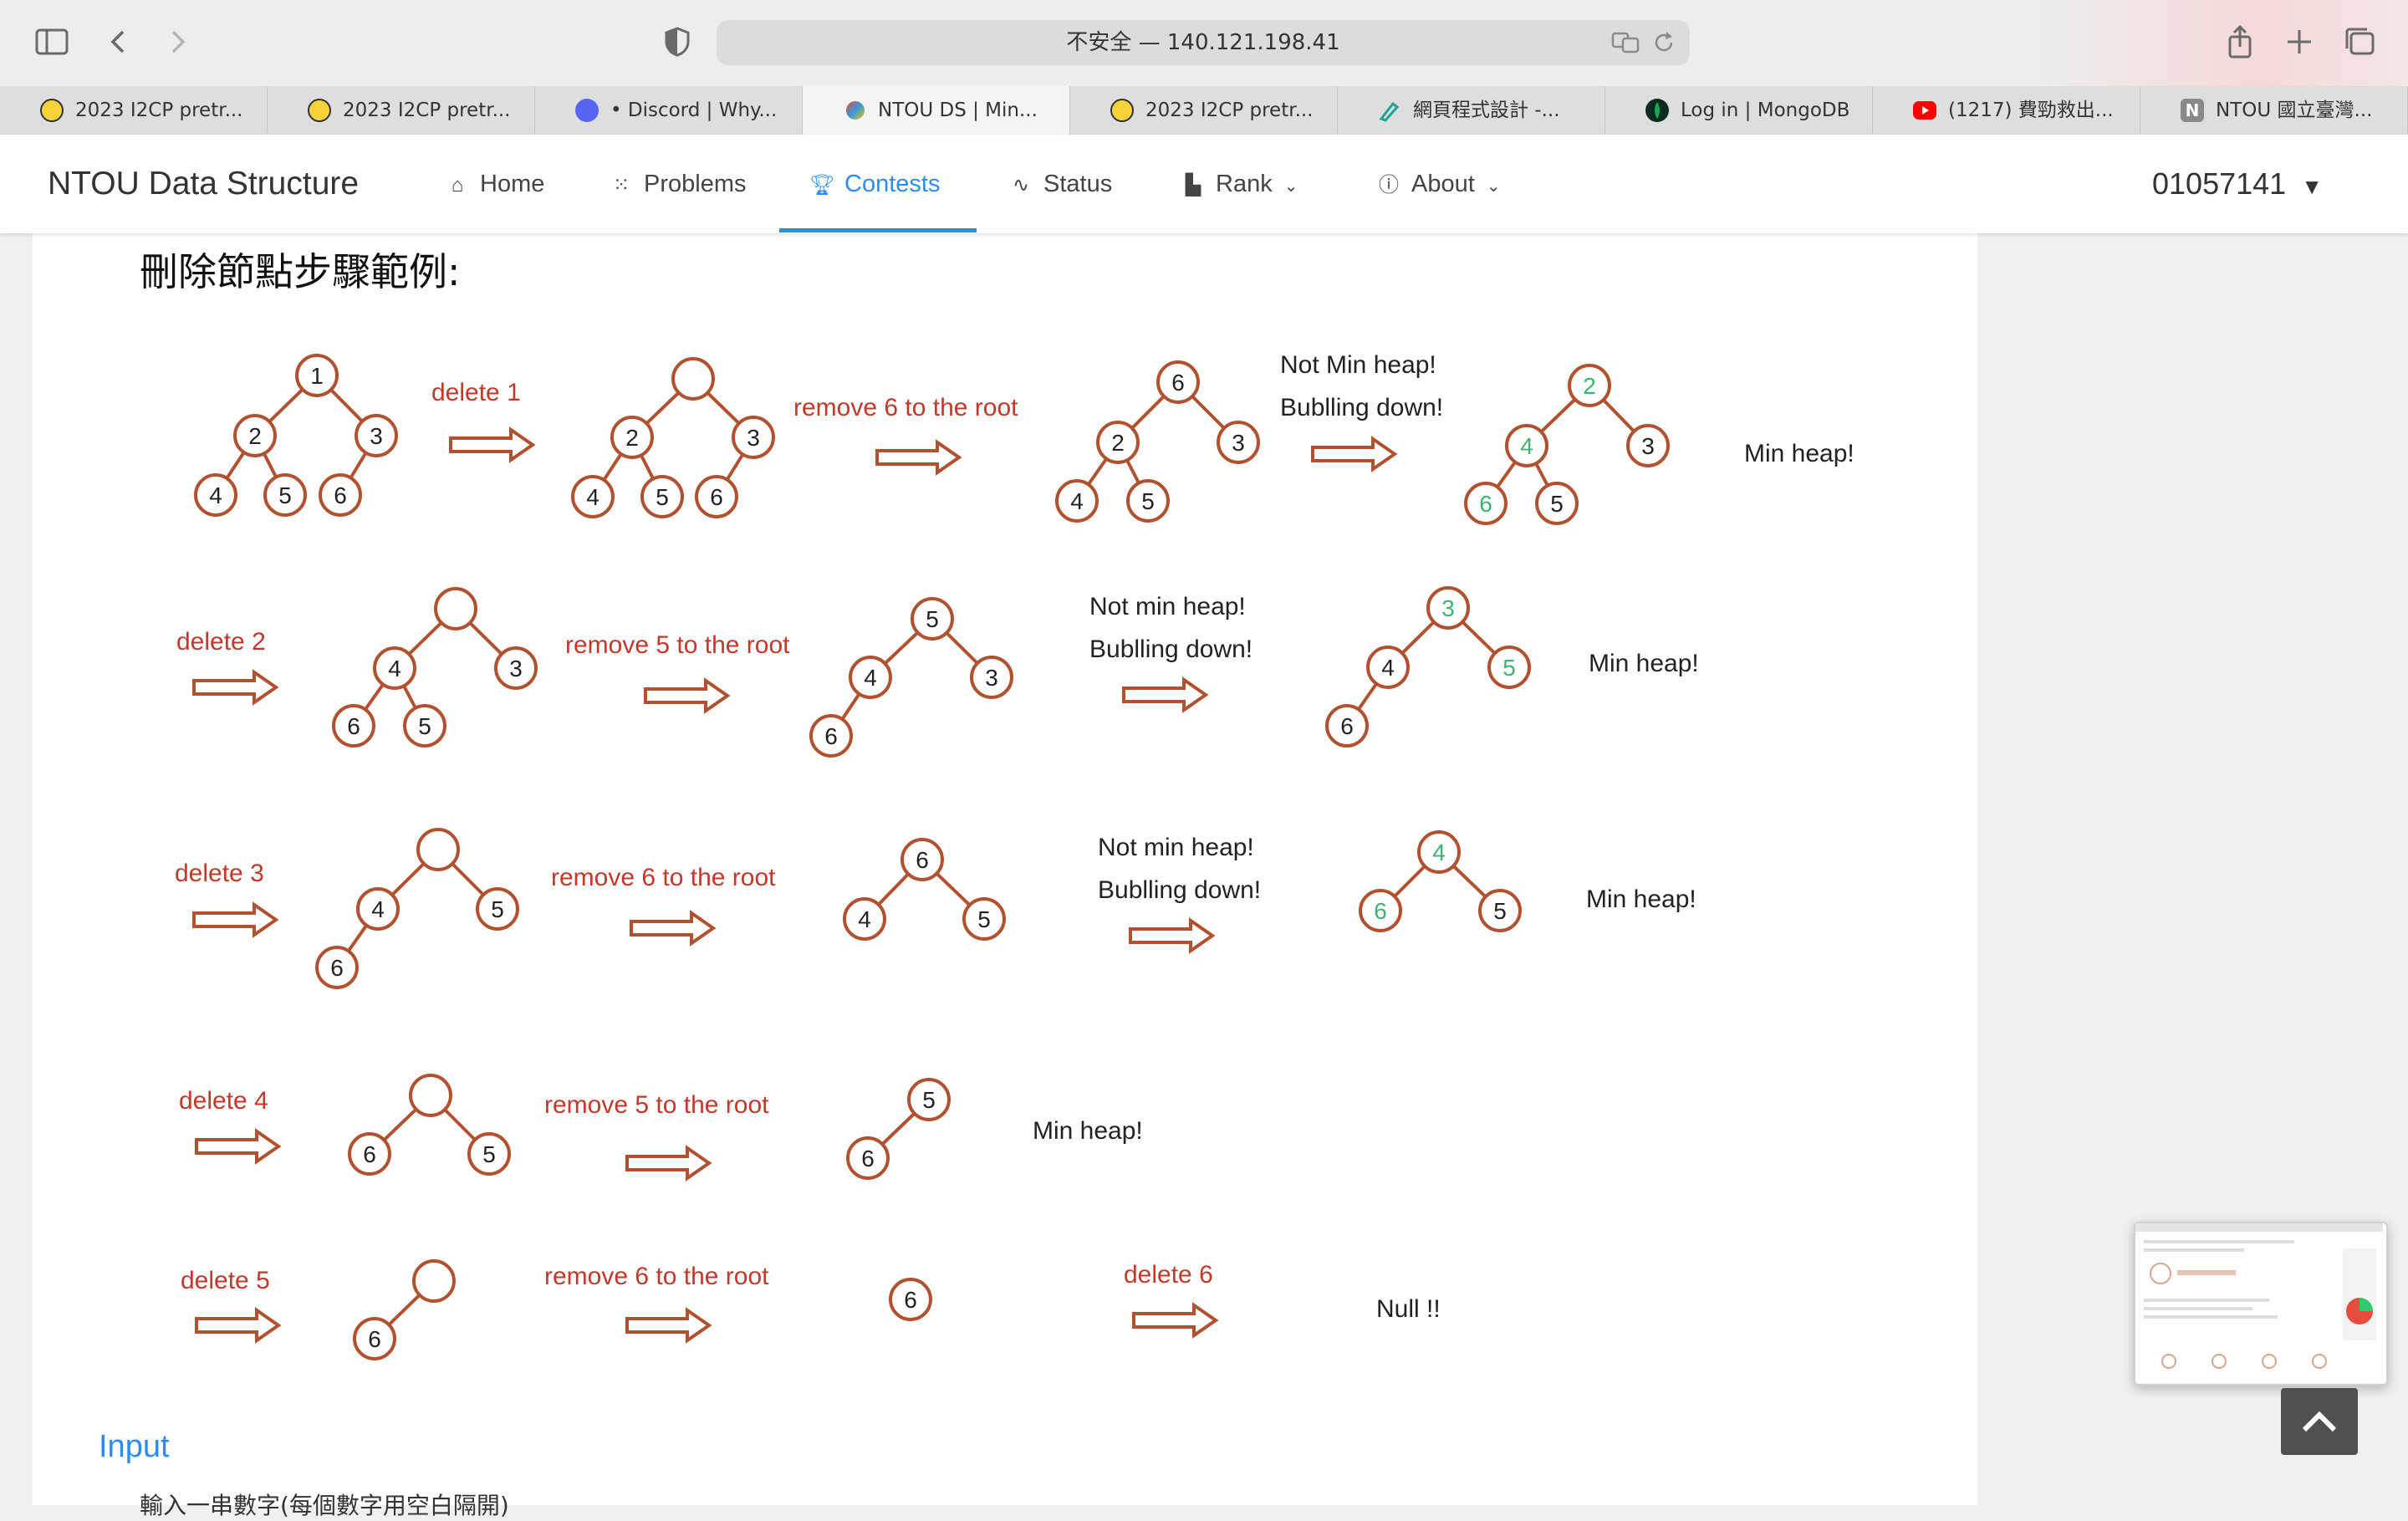  What do you see at coordinates (1443, 184) in the screenshot?
I see `nav-label: About` at bounding box center [1443, 184].